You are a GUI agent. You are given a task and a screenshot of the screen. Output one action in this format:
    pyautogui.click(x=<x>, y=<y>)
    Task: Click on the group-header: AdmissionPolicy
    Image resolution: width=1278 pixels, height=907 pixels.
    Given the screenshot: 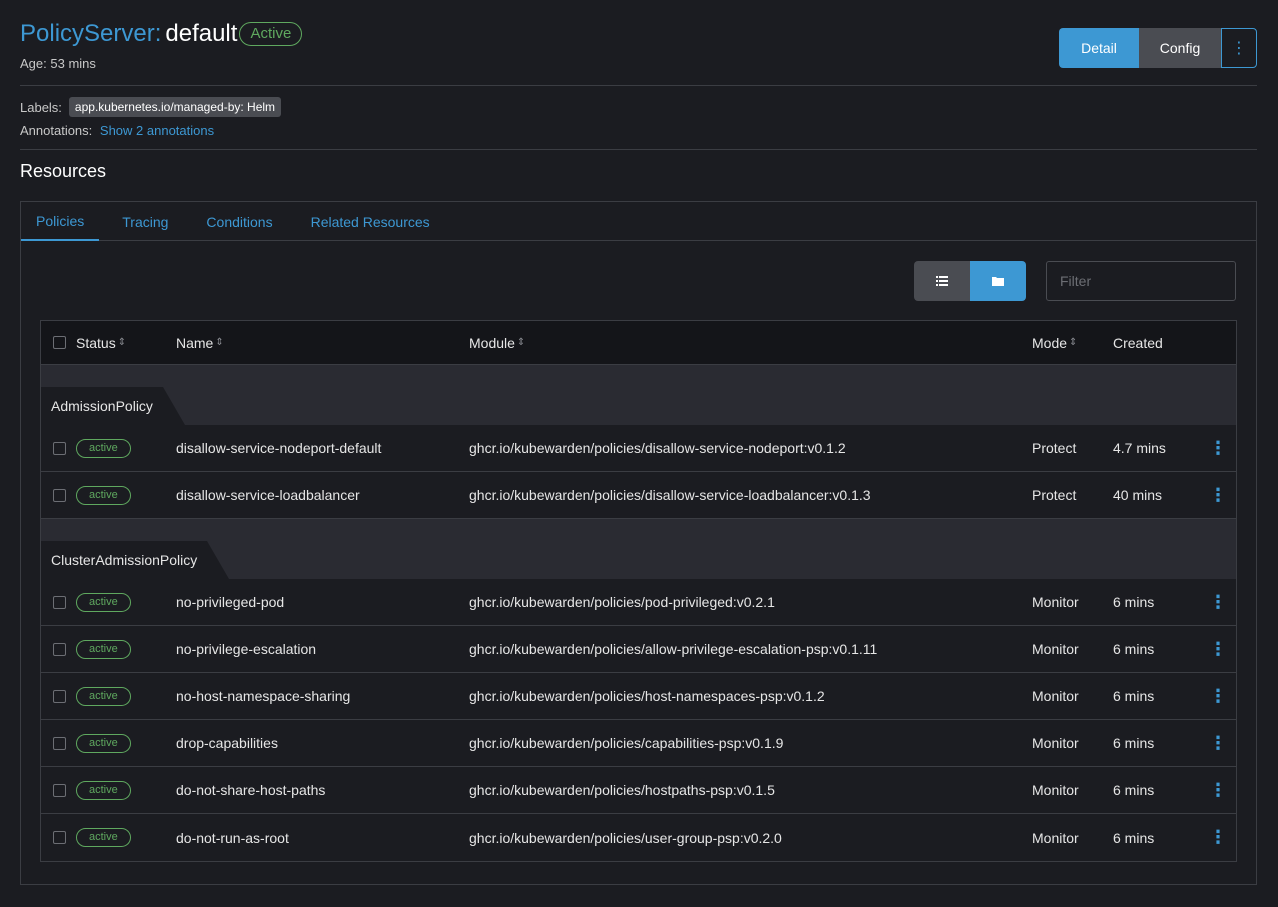 What is the action you would take?
    pyautogui.click(x=638, y=406)
    